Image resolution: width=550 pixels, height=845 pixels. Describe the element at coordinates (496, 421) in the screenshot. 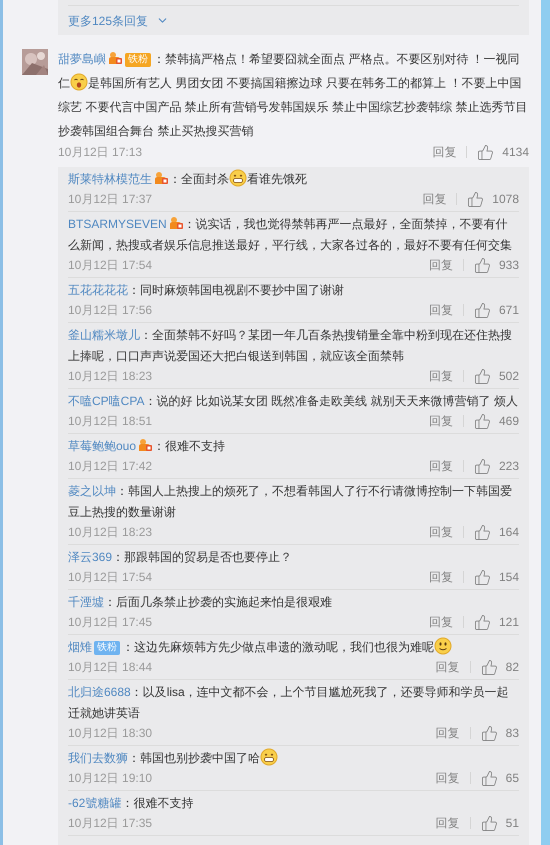

I see `like-button: 469` at that location.